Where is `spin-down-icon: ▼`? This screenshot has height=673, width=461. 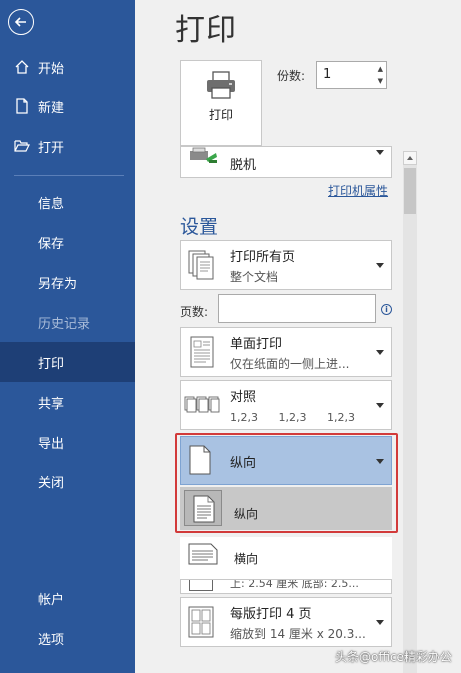
spin-down-icon: ▼ is located at coordinates (380, 81).